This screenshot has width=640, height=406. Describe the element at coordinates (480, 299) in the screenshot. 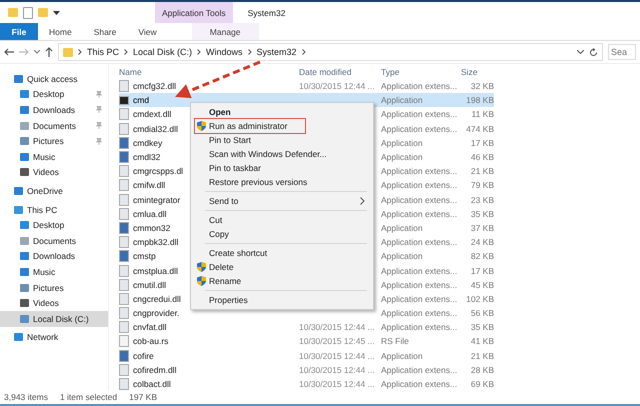

I see `size-cell: 102 KB` at that location.